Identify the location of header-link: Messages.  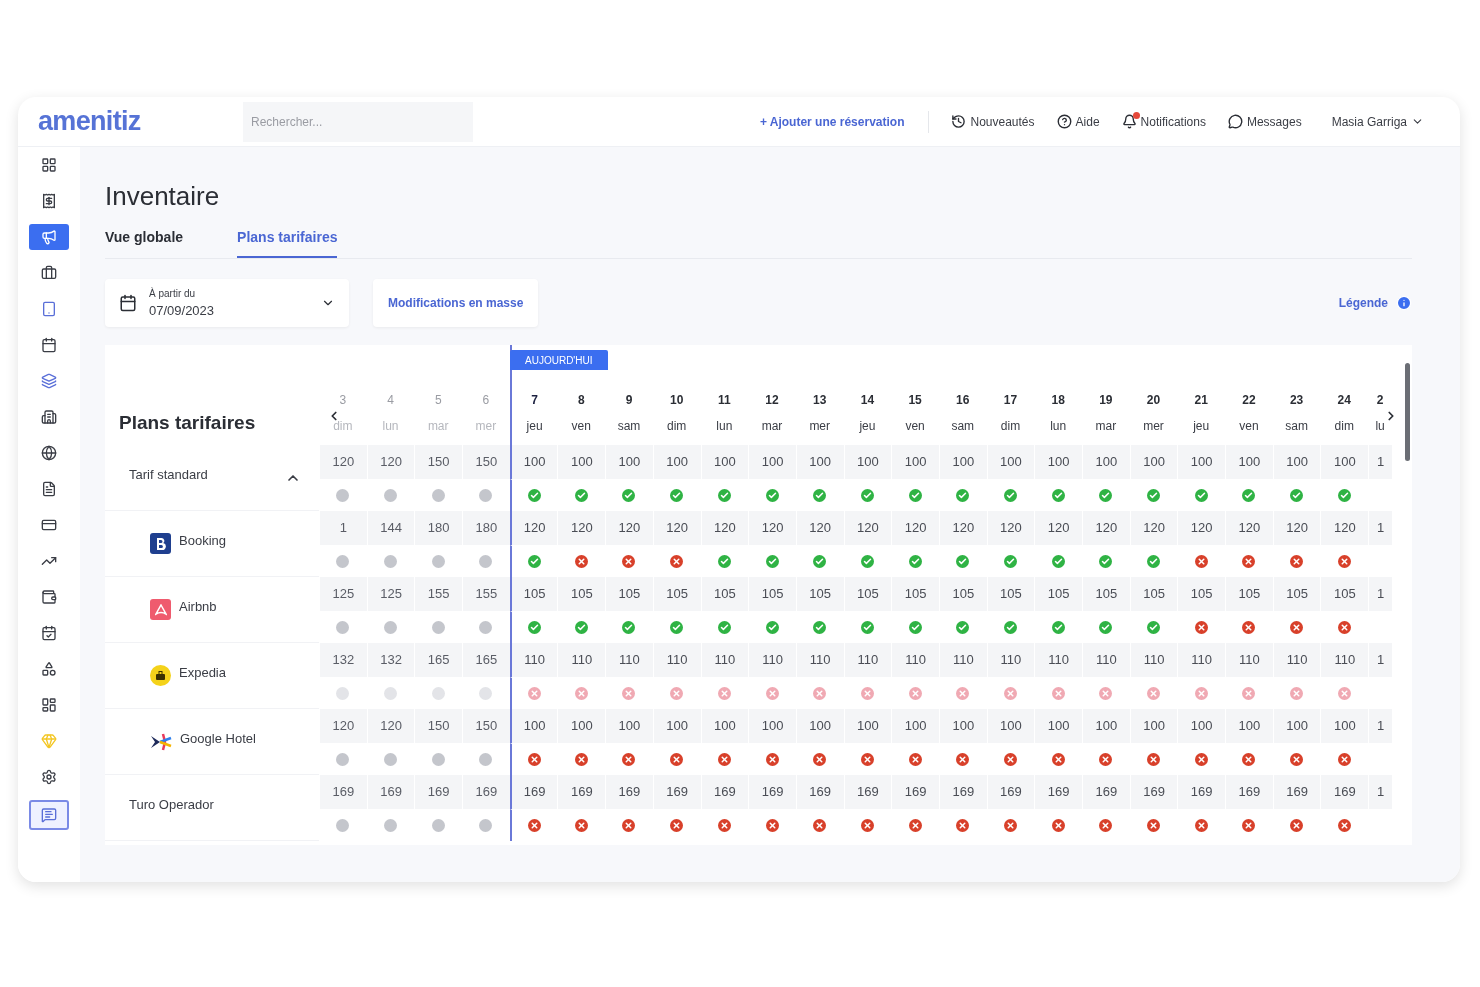
(1264, 121).